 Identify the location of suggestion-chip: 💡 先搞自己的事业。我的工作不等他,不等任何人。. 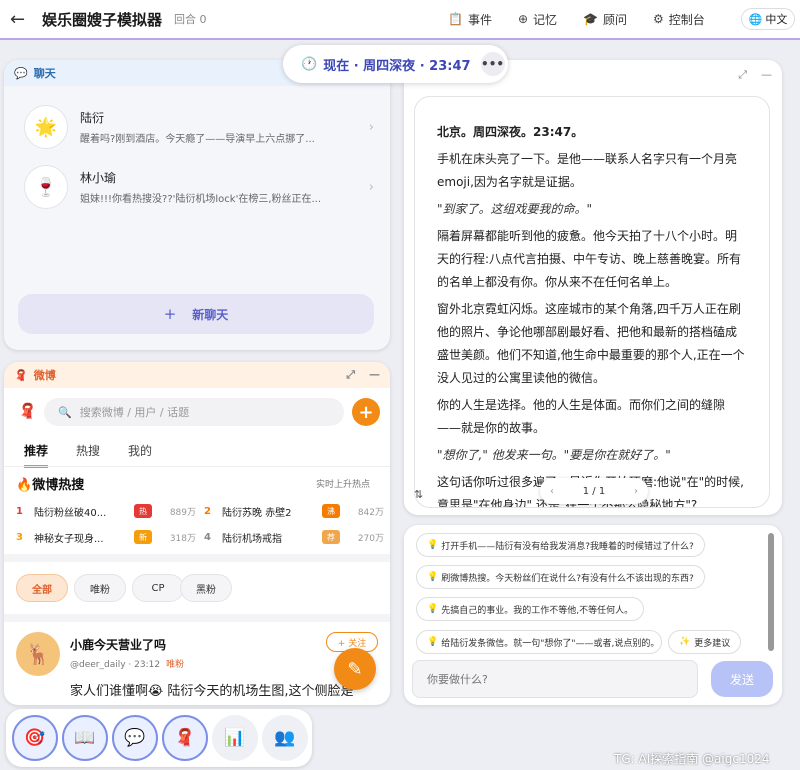
(530, 609).